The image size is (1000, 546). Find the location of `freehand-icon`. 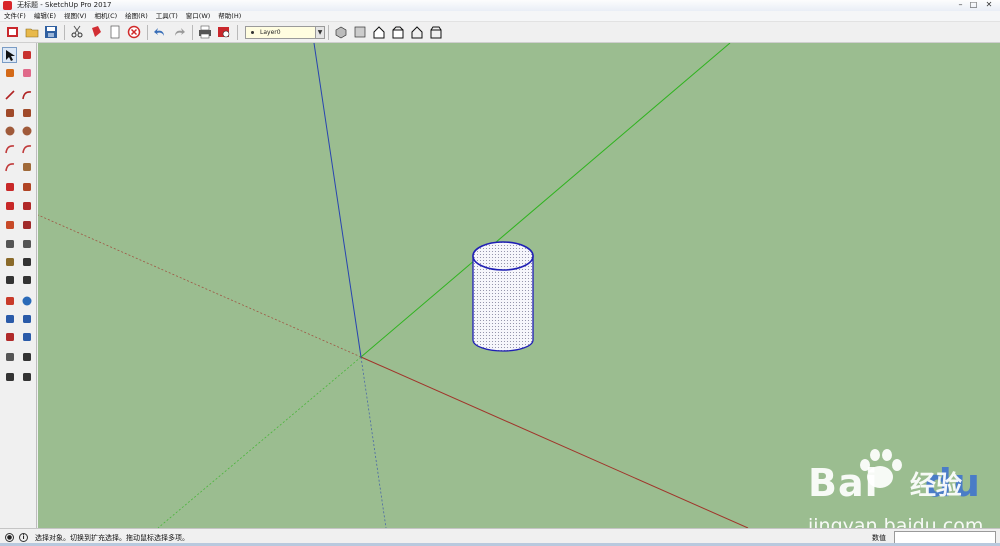

freehand-icon is located at coordinates (26, 95).